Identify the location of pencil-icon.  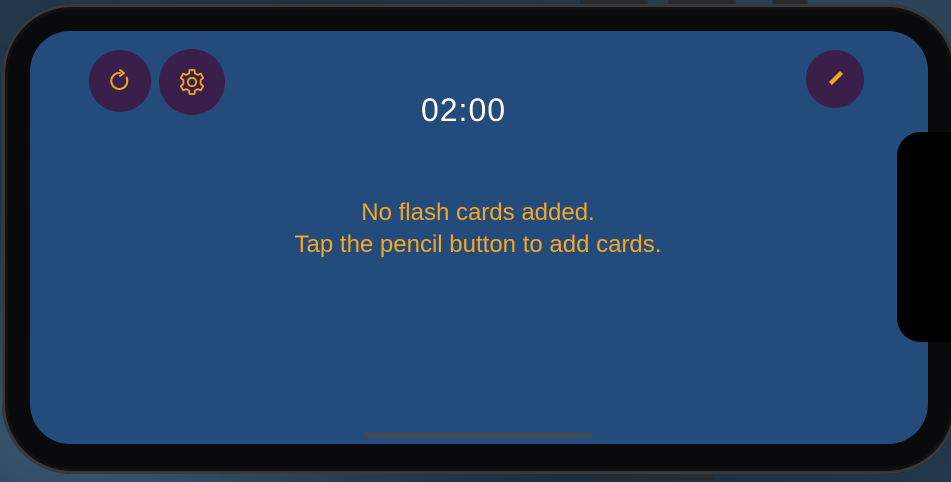
(835, 79).